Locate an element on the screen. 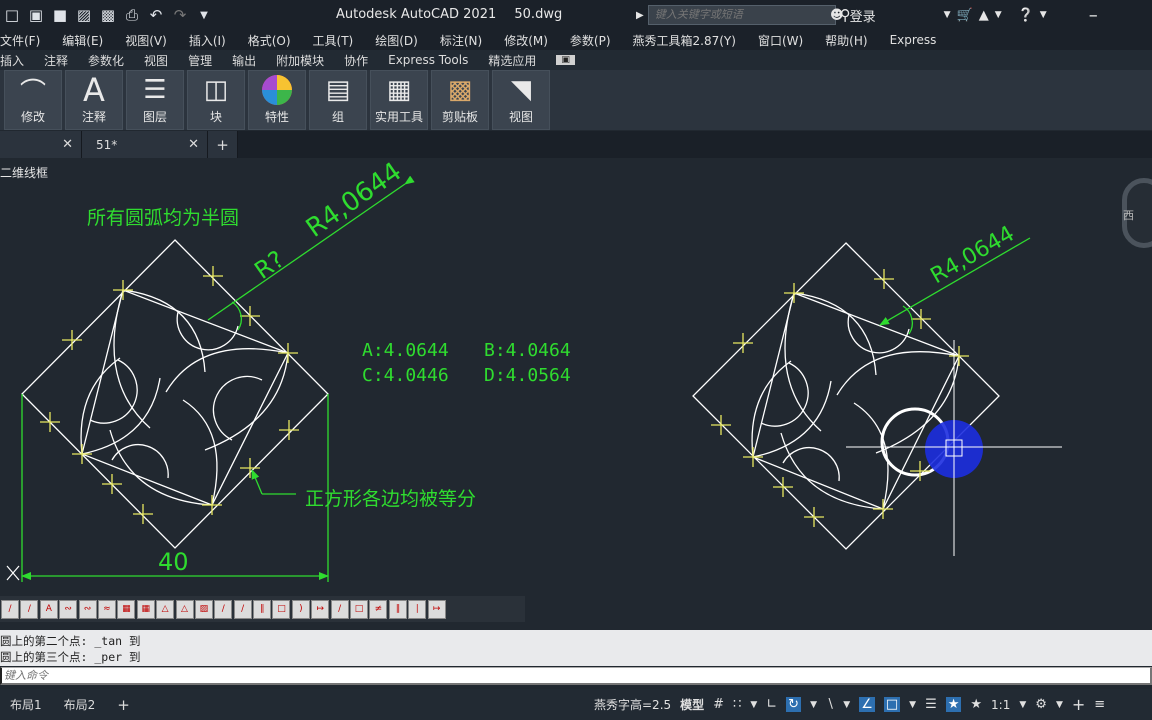 This screenshot has width=1152, height=720. ribbon-button-utilities: ▦ 实用工具 is located at coordinates (399, 100).